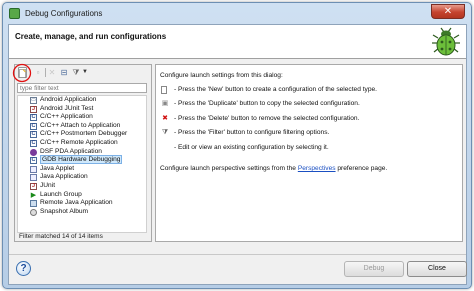  I want to click on new-config-icon, so click(164, 90).